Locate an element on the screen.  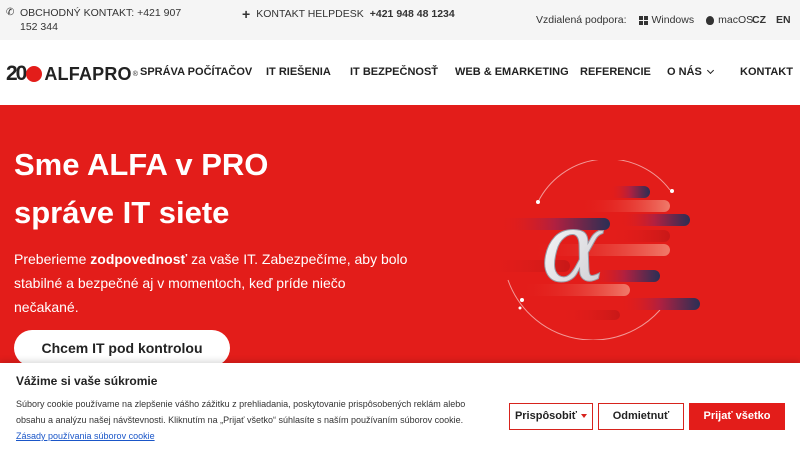
apple-icon is located at coordinates (710, 20).